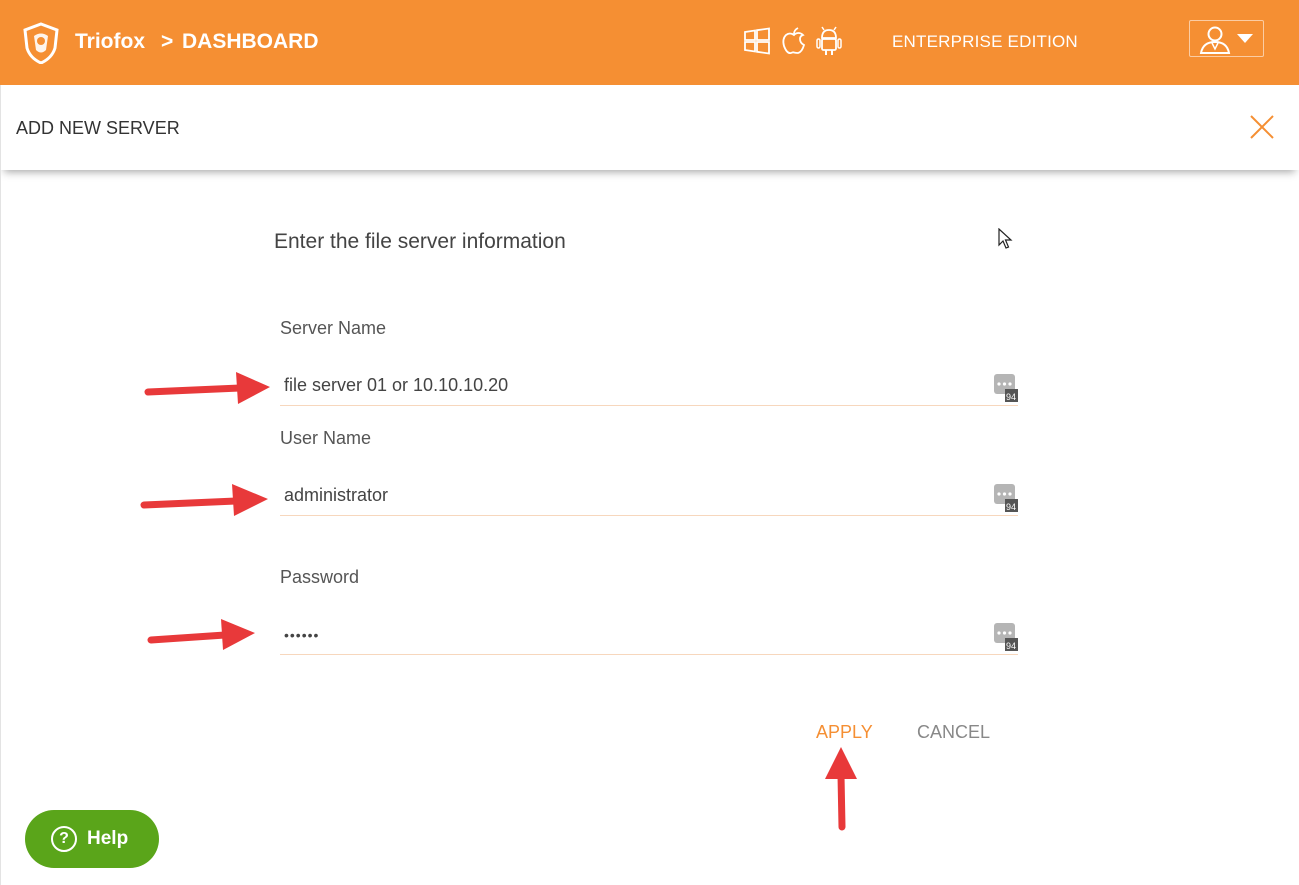 The height and width of the screenshot is (885, 1299). What do you see at coordinates (1005, 238) in the screenshot?
I see `mouse-cursor-icon` at bounding box center [1005, 238].